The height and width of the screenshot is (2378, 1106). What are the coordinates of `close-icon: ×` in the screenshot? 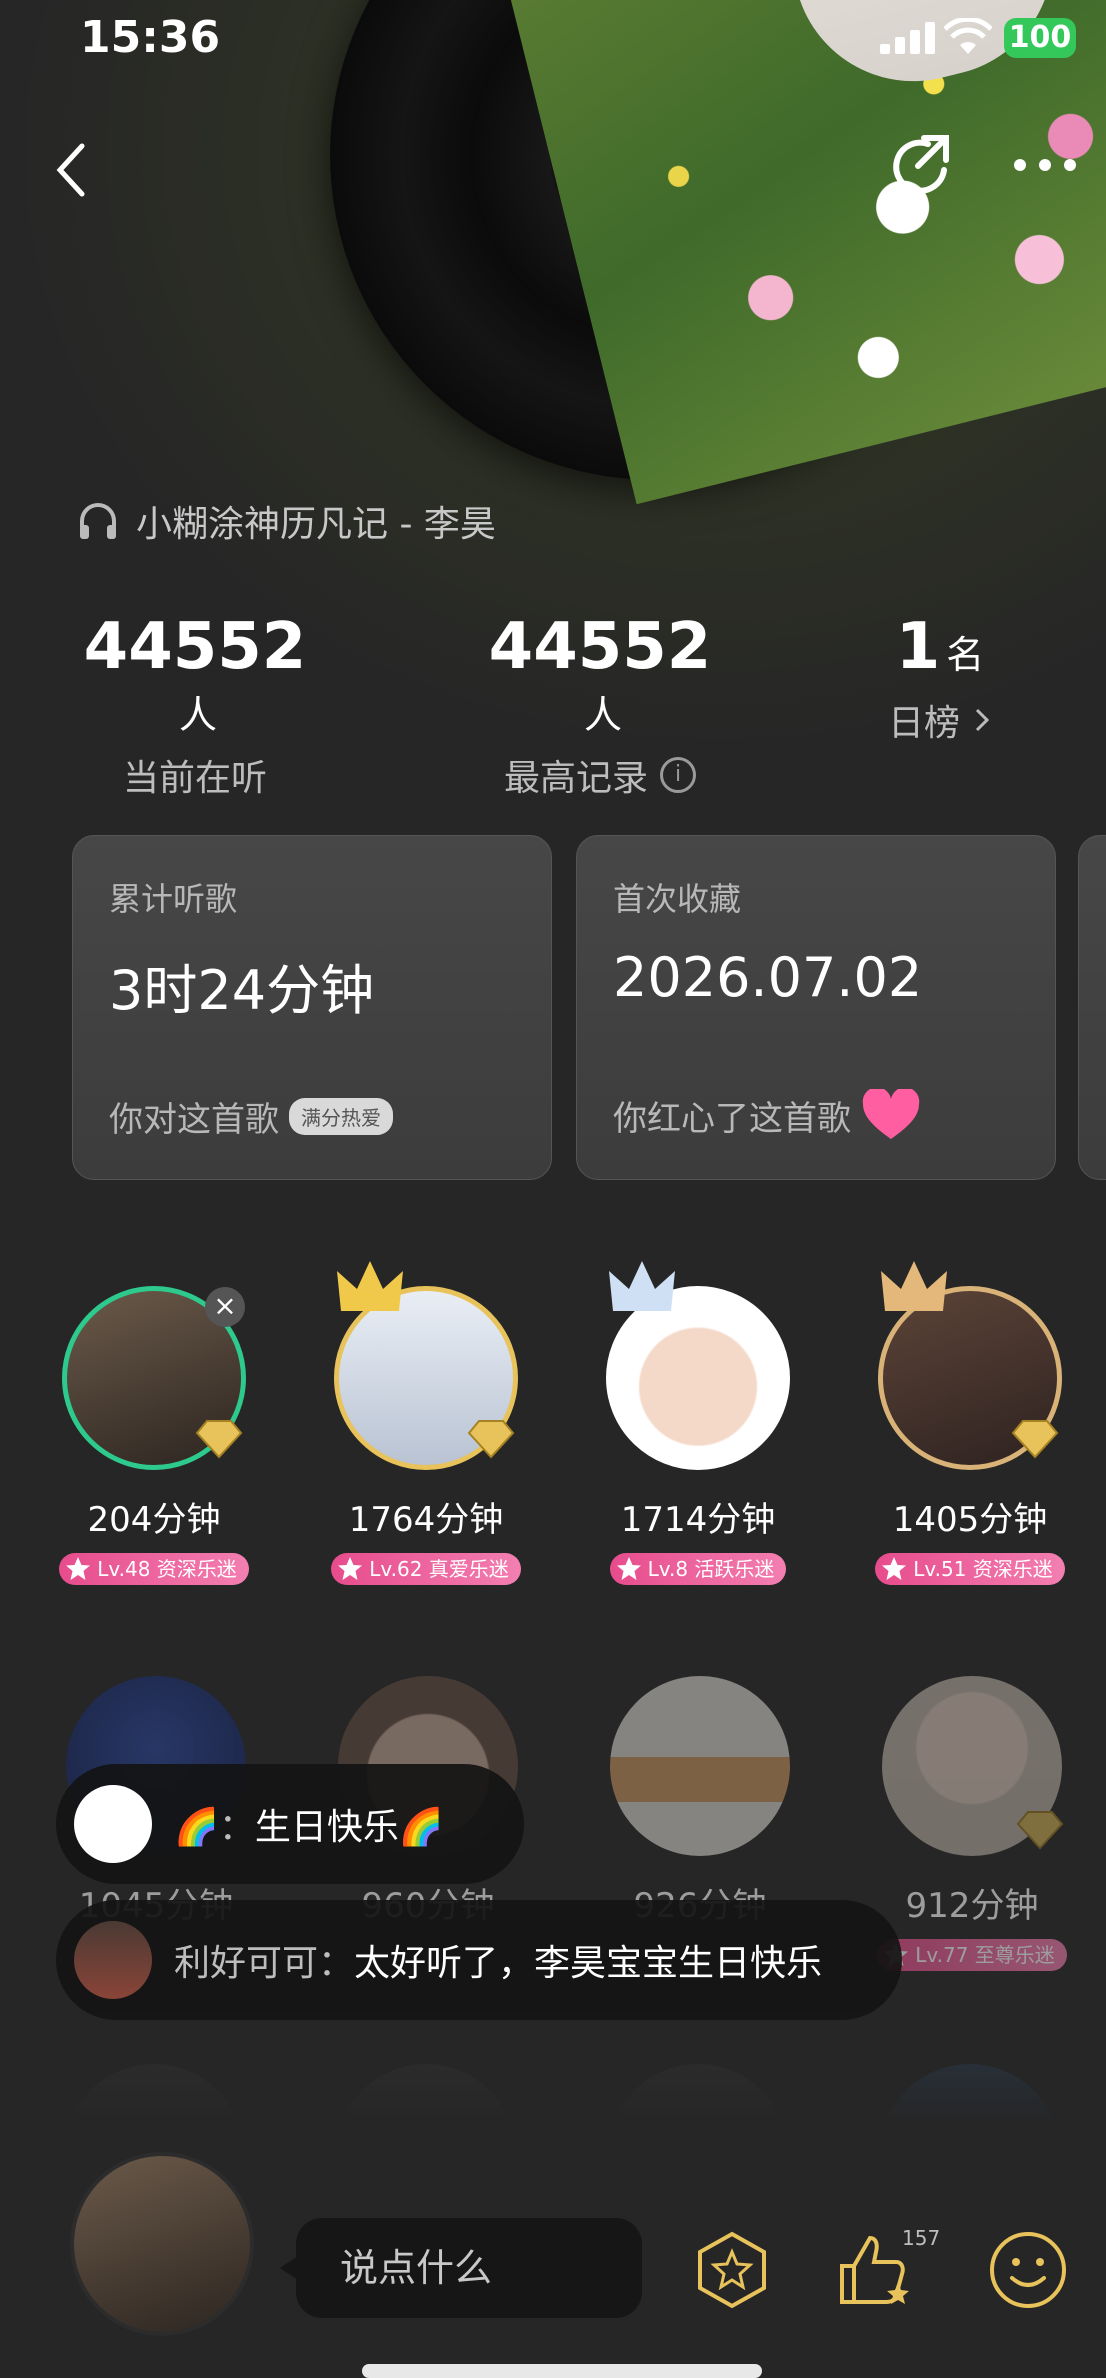 It's located at (225, 1307).